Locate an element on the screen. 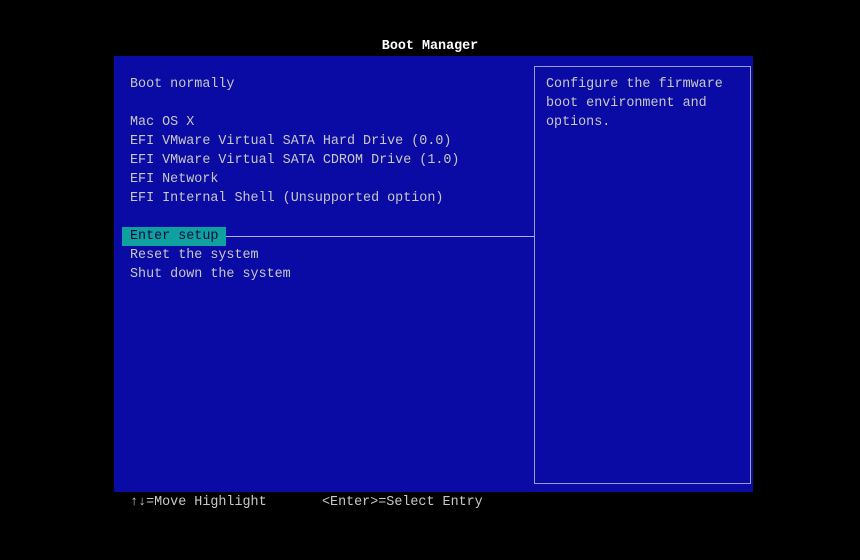  footer-move-hint: ↑↓=Move Highlight is located at coordinates (198, 502).